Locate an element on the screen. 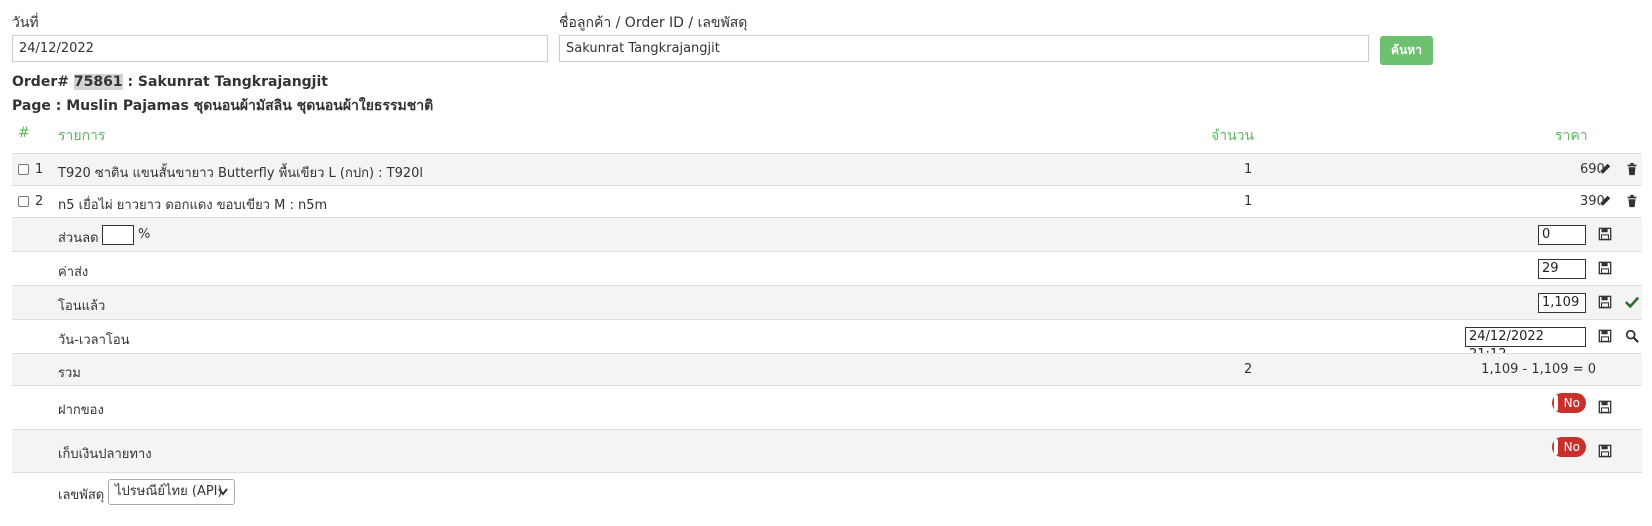  order-id: 75861 is located at coordinates (98, 82).